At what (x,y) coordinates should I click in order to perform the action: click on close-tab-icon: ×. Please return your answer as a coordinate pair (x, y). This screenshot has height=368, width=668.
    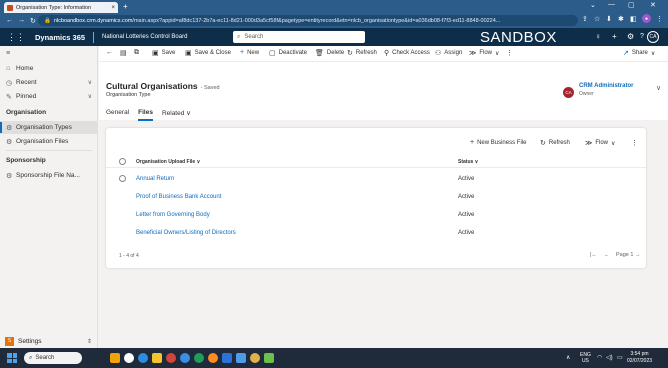
    Looking at the image, I should click on (113, 8).